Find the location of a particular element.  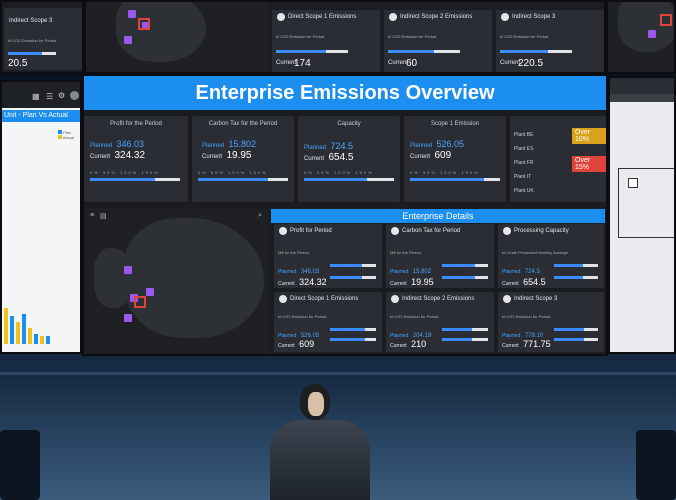

details-header: Enterprise Details is located at coordinates (438, 216).